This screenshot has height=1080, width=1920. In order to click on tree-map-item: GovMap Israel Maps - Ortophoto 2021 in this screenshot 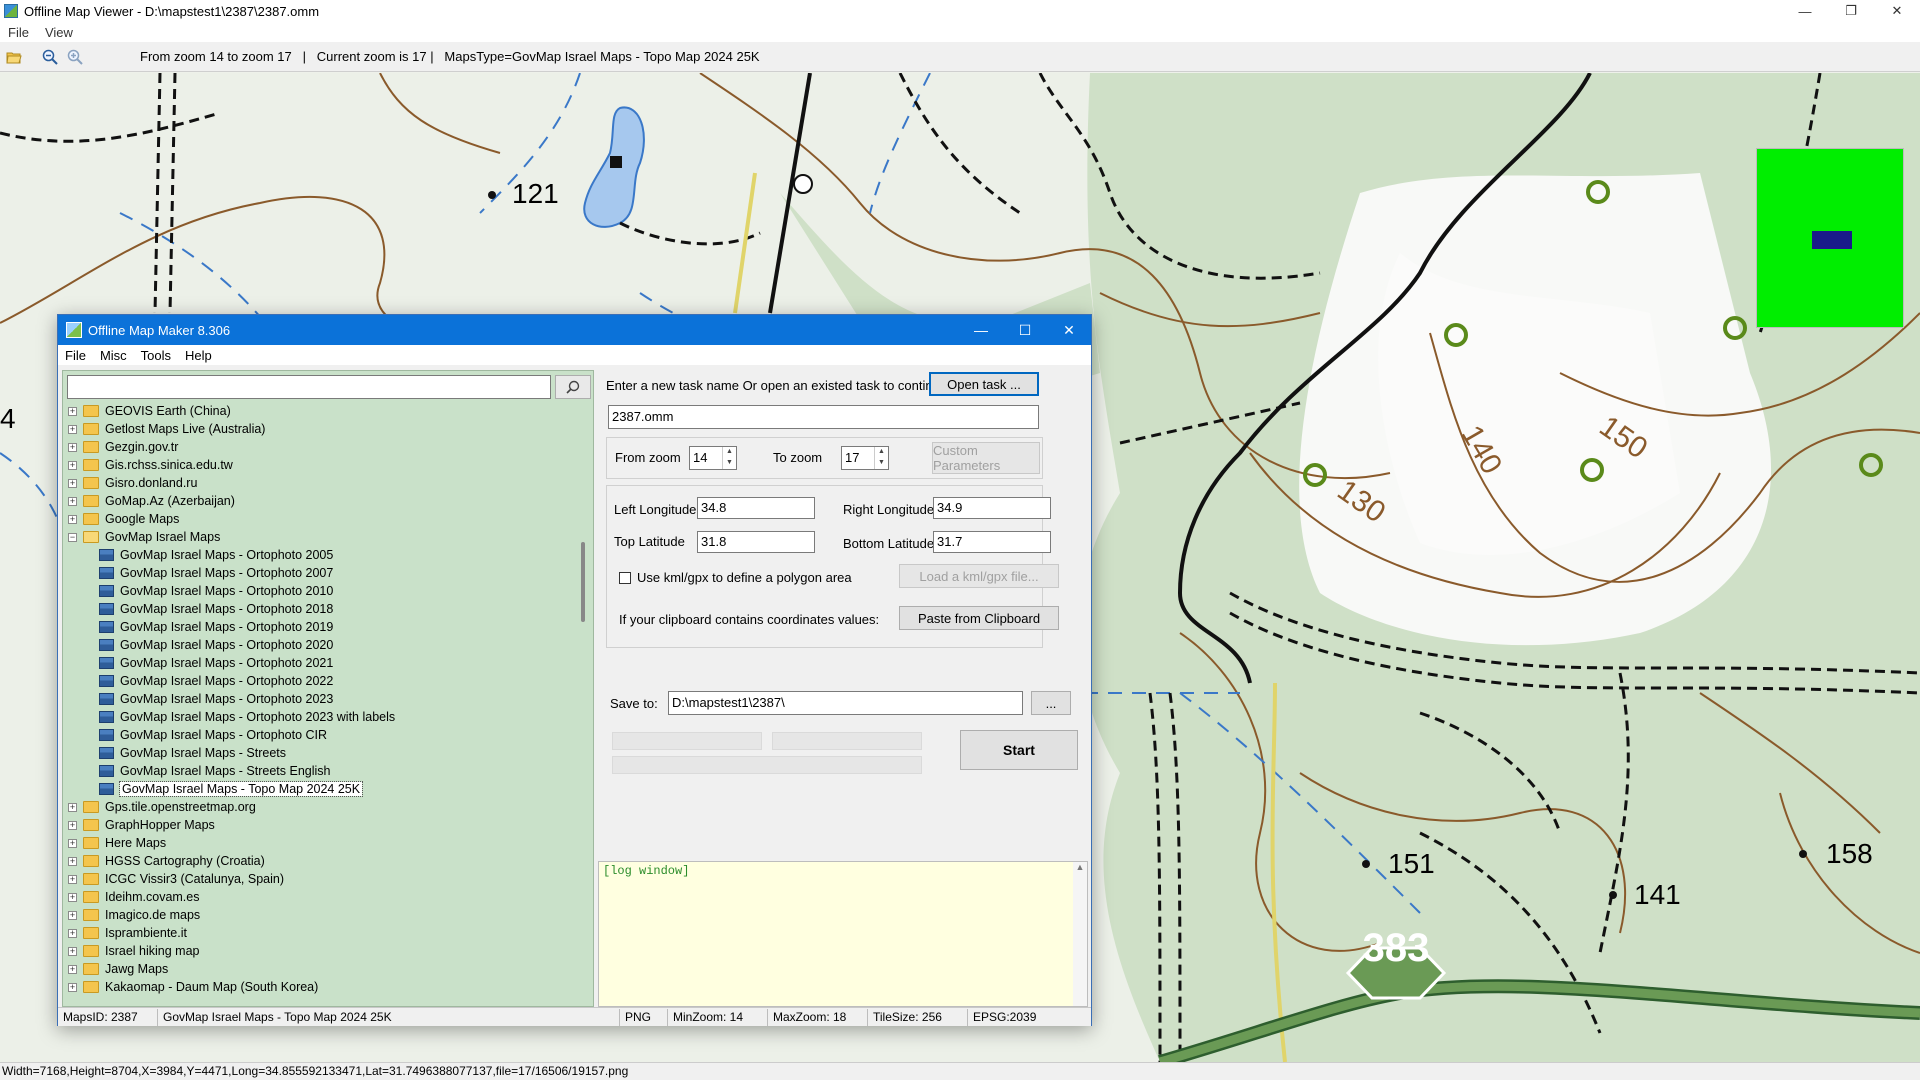, I will do `click(318, 663)`.